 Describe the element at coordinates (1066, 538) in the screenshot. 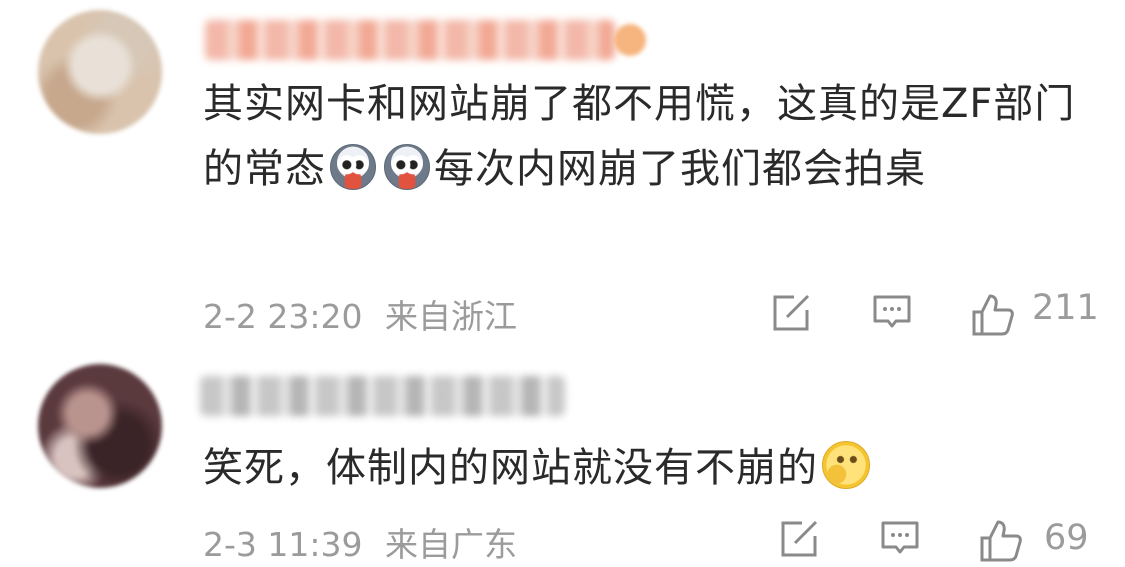

I see `like-count: 69` at that location.